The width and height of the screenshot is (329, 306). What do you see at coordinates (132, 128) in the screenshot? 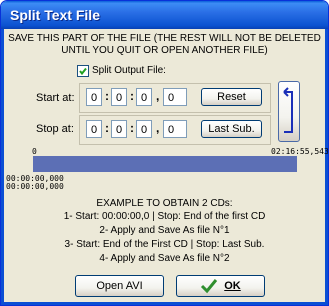
I see `stop-colon-2: :` at bounding box center [132, 128].